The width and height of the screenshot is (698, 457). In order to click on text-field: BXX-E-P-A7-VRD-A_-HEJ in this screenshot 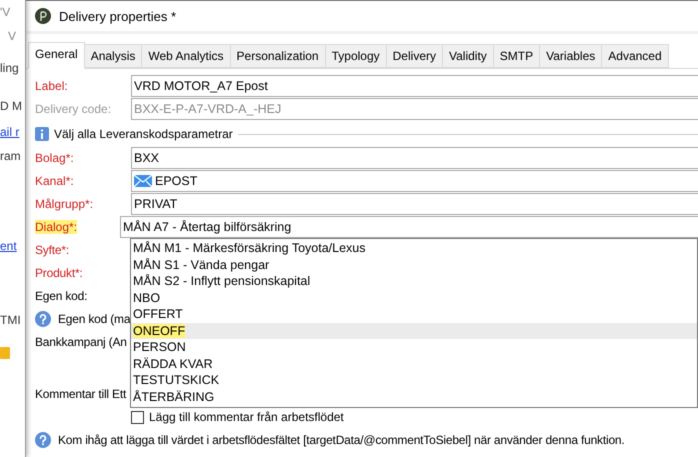, I will do `click(414, 109)`.